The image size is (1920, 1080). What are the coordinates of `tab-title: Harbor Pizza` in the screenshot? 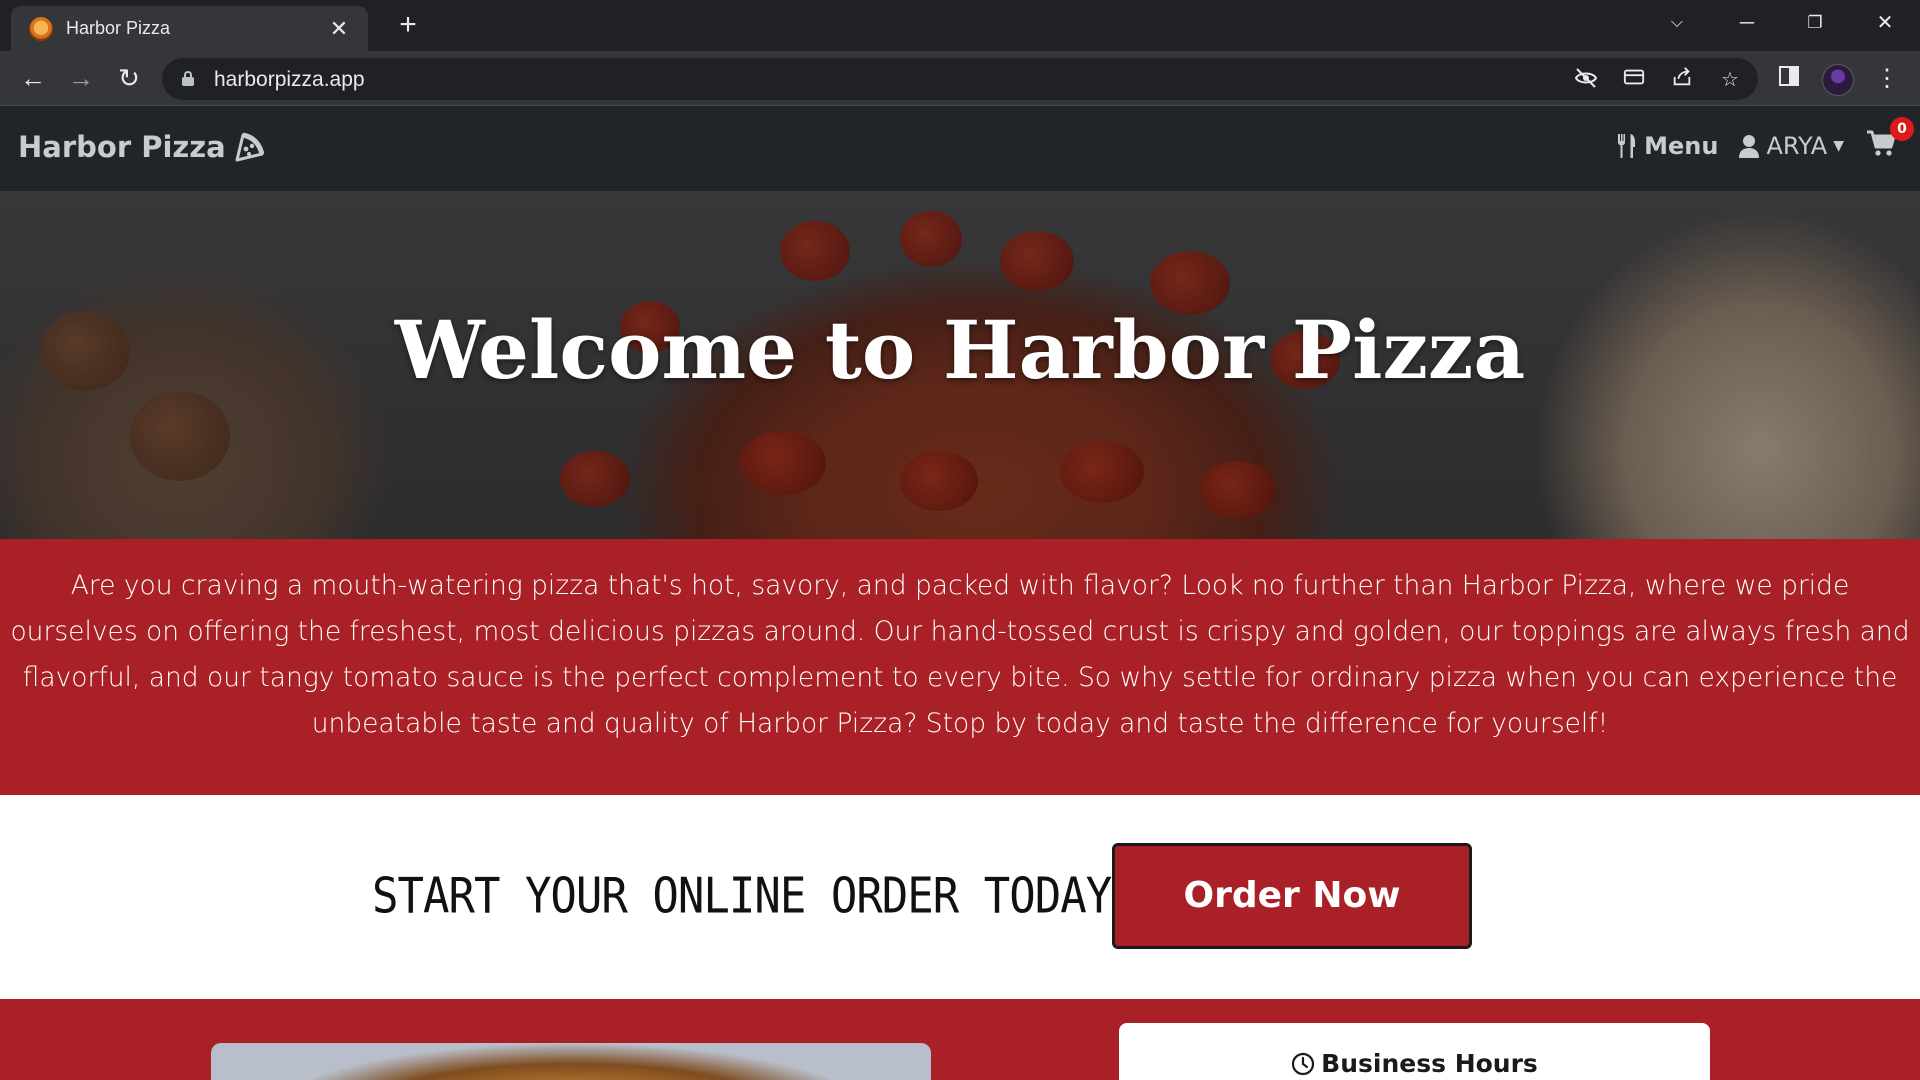 It's located at (118, 28).